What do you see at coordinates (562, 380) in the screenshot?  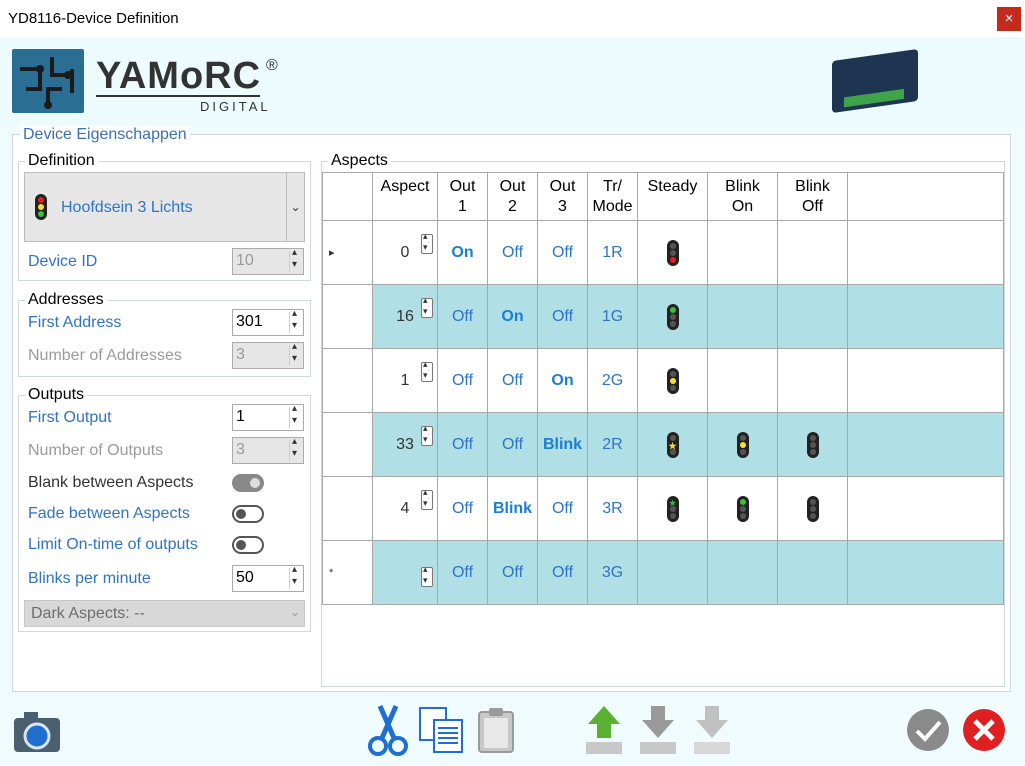 I see `out3-cell: On` at bounding box center [562, 380].